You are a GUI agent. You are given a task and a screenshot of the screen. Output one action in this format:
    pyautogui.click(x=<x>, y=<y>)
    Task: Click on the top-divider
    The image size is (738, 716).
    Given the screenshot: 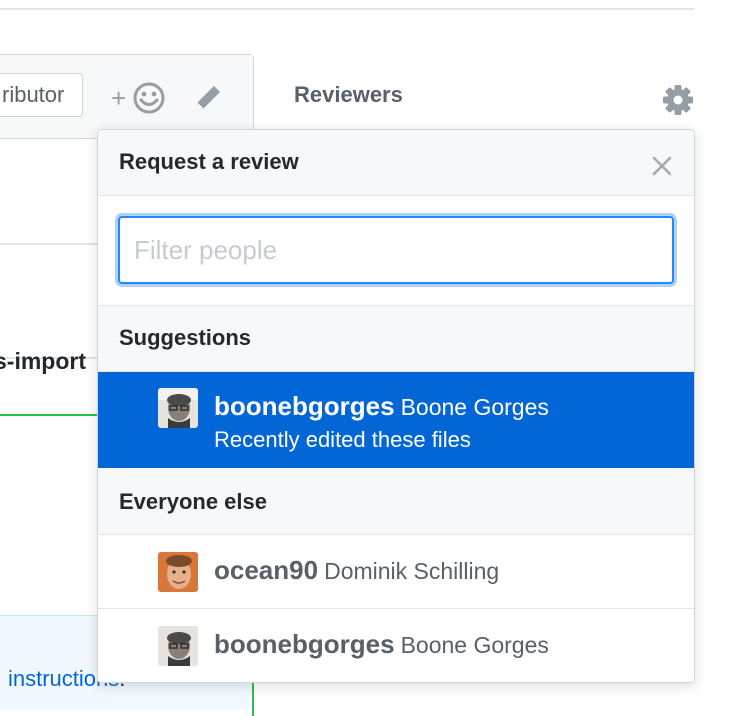 What is the action you would take?
    pyautogui.click(x=347, y=9)
    